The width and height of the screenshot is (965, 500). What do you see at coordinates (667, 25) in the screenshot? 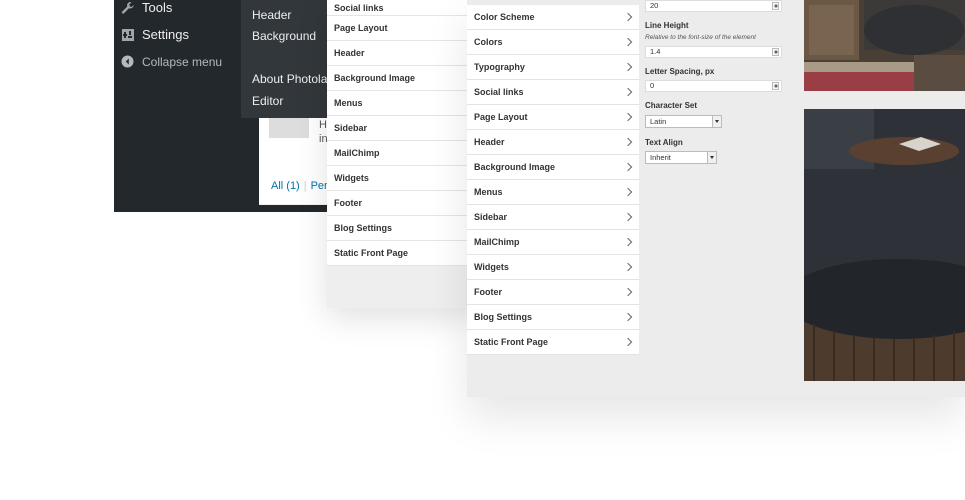
I see `line-height-label: Line Height` at bounding box center [667, 25].